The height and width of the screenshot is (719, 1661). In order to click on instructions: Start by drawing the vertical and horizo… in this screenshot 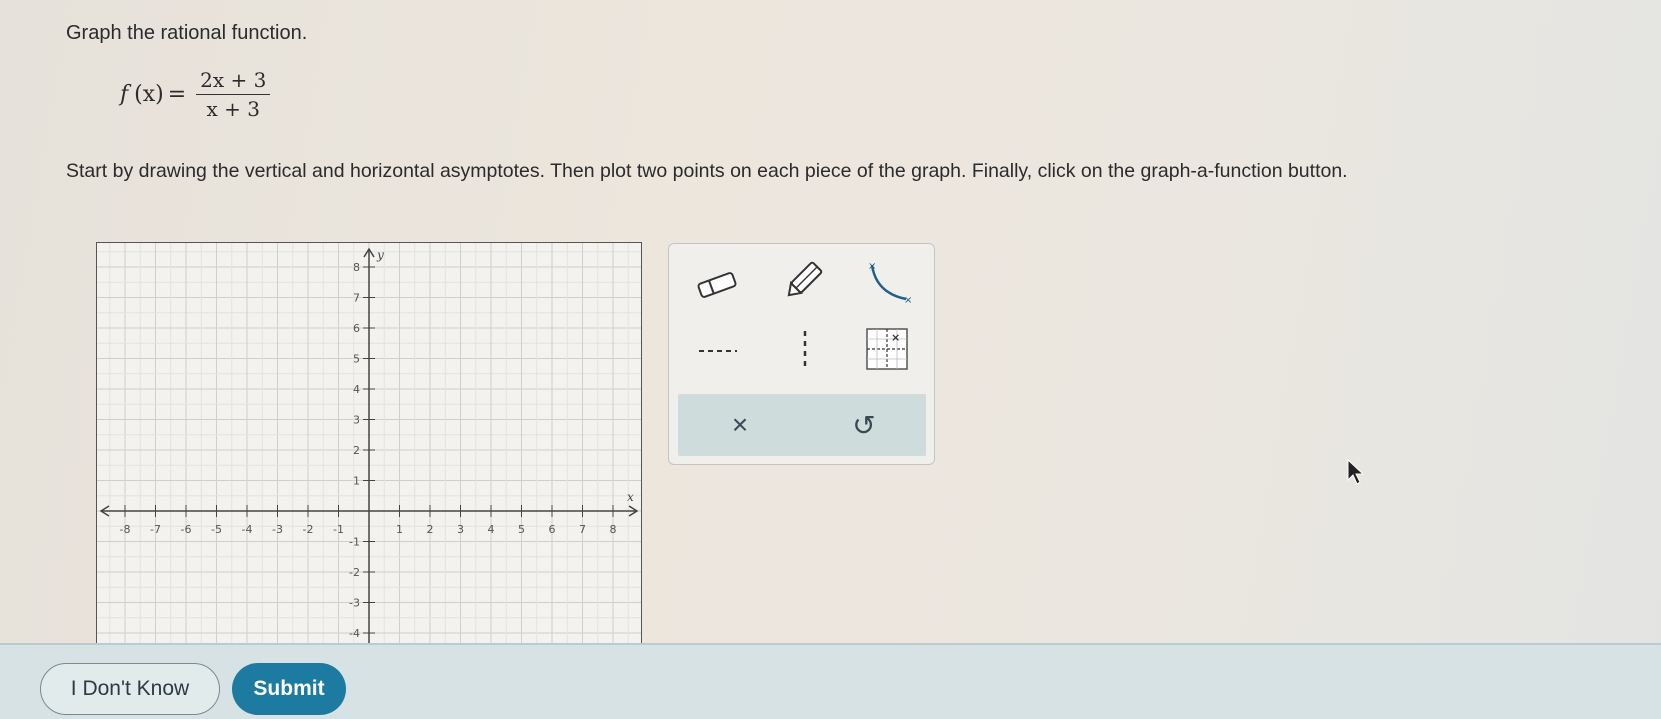, I will do `click(707, 171)`.